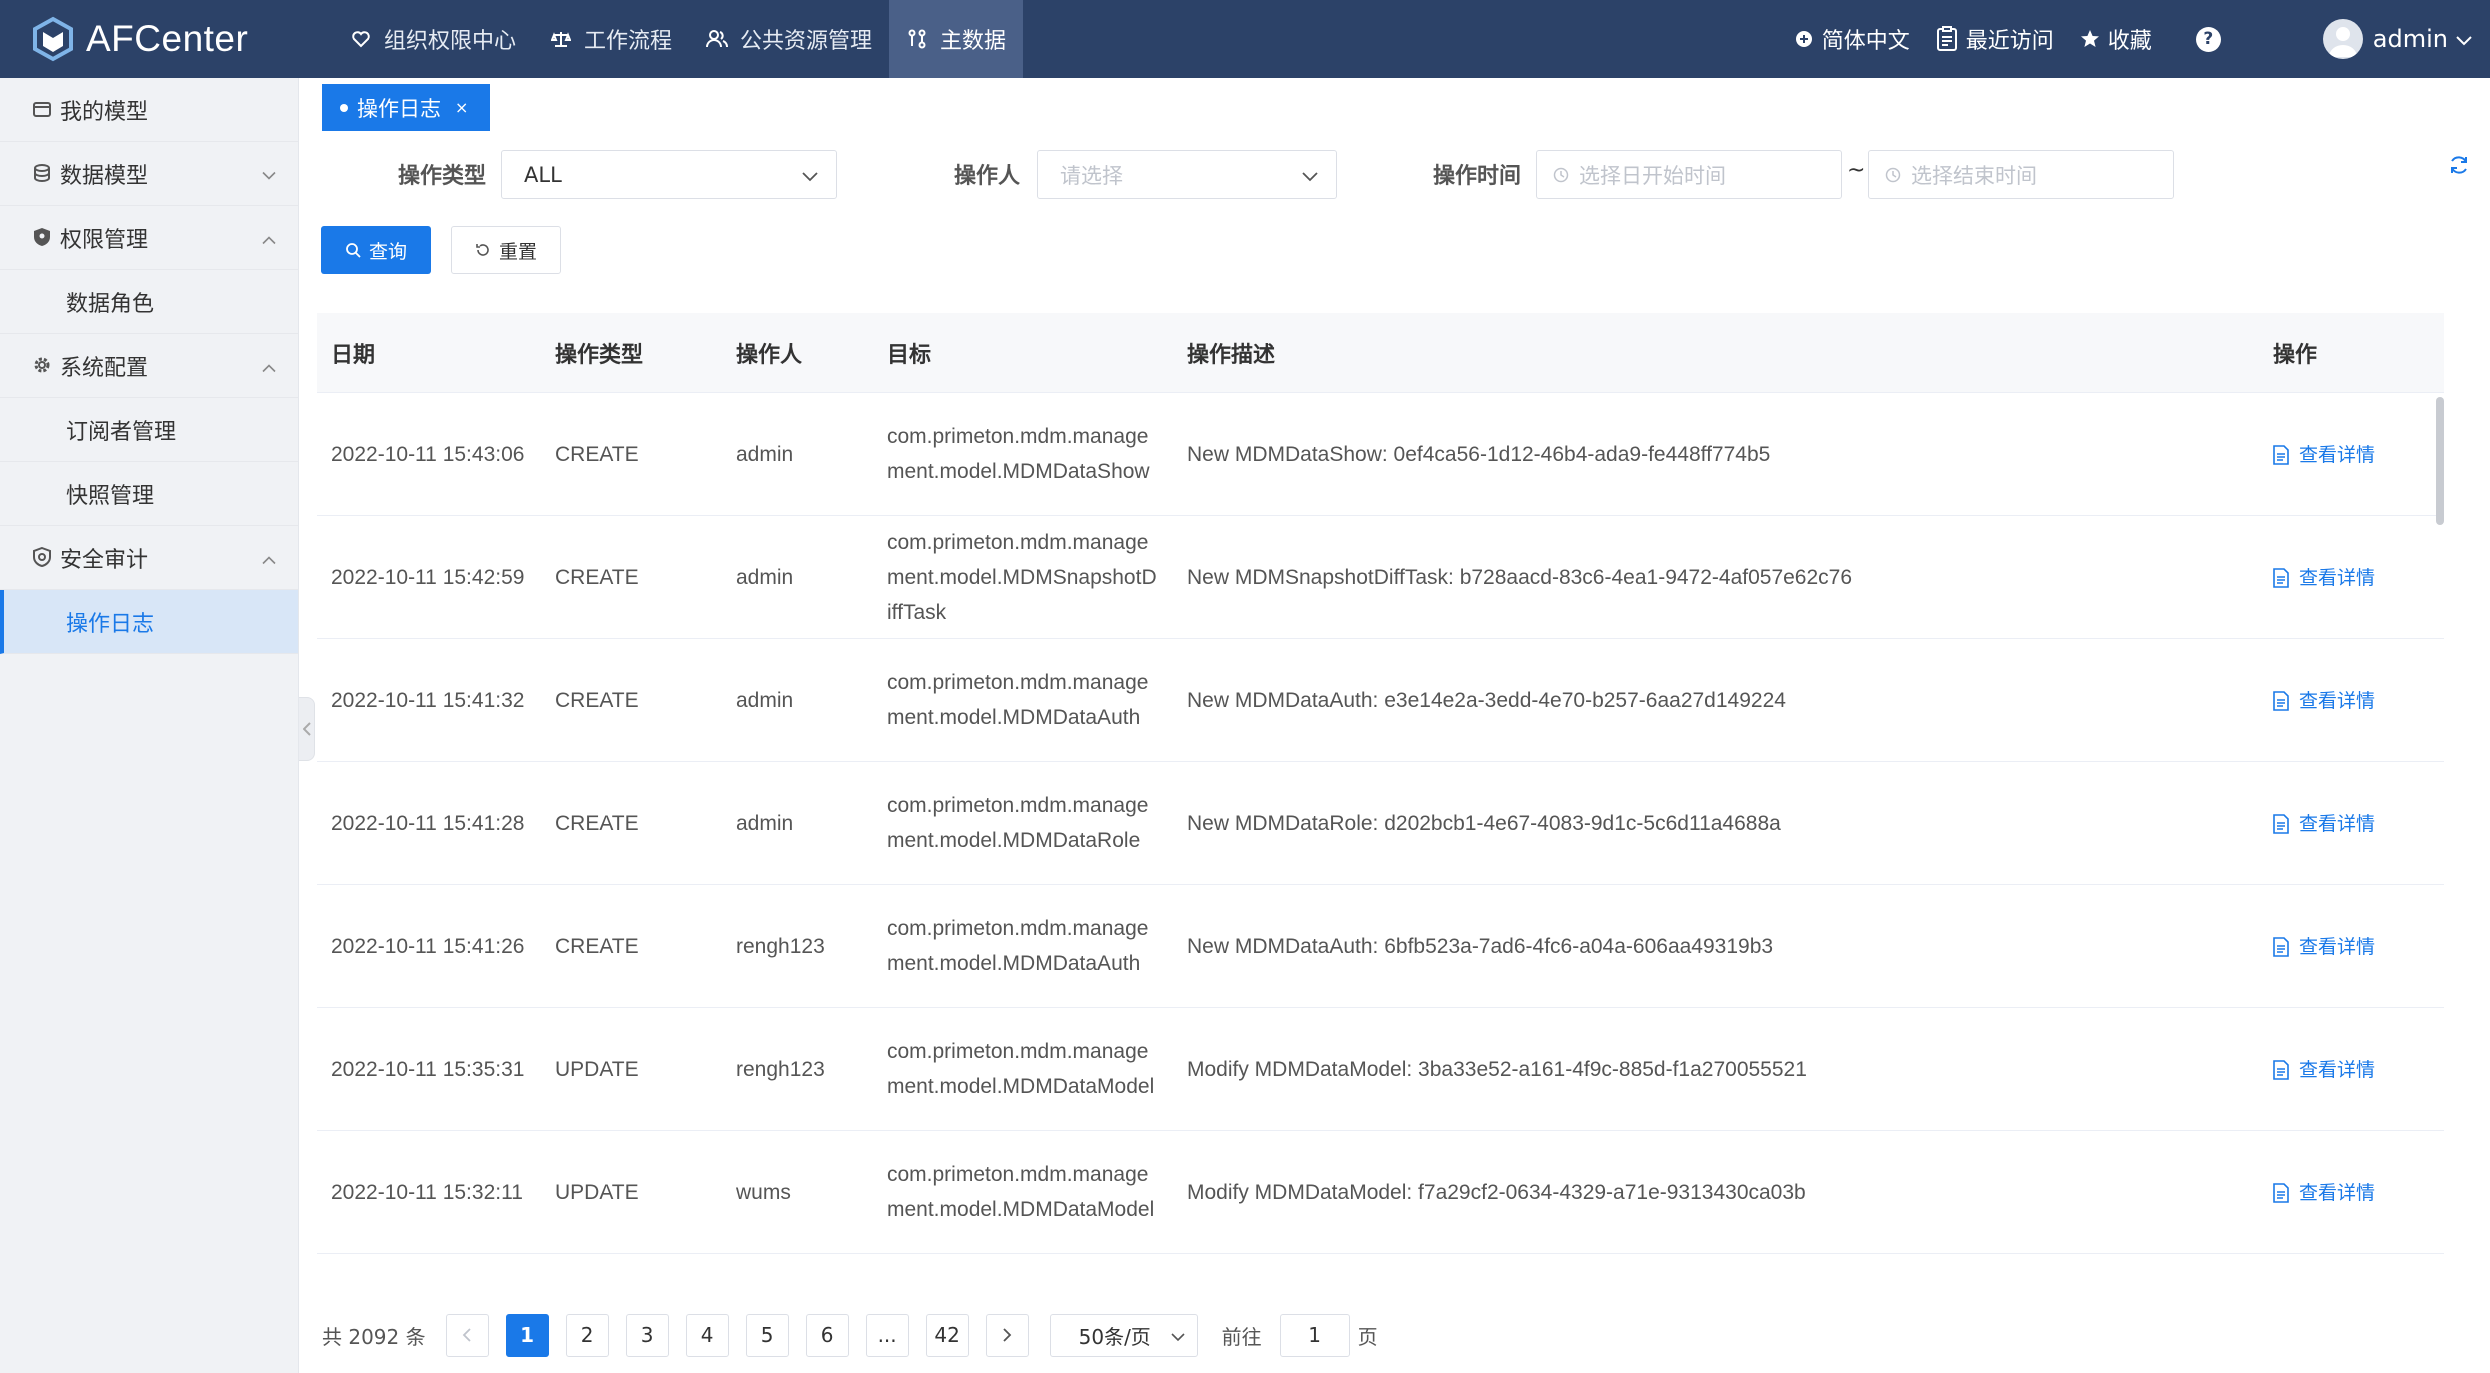  Describe the element at coordinates (2342, 39) in the screenshot. I see `avatar` at that location.